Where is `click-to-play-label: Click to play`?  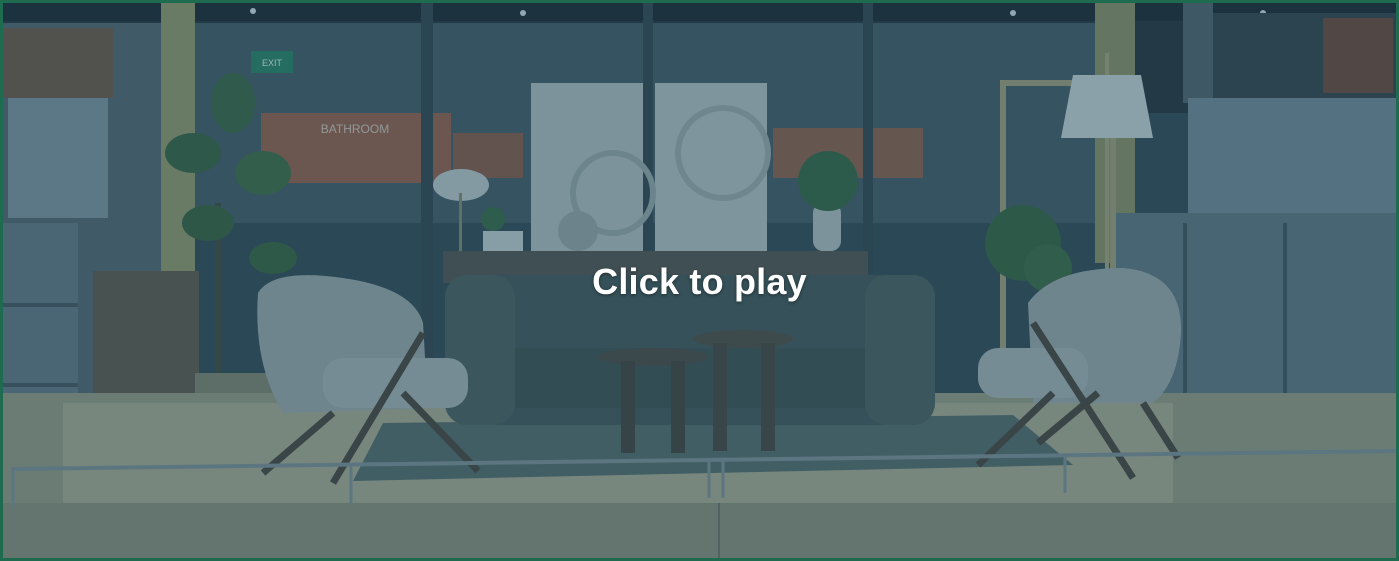
click-to-play-label: Click to play is located at coordinates (699, 282).